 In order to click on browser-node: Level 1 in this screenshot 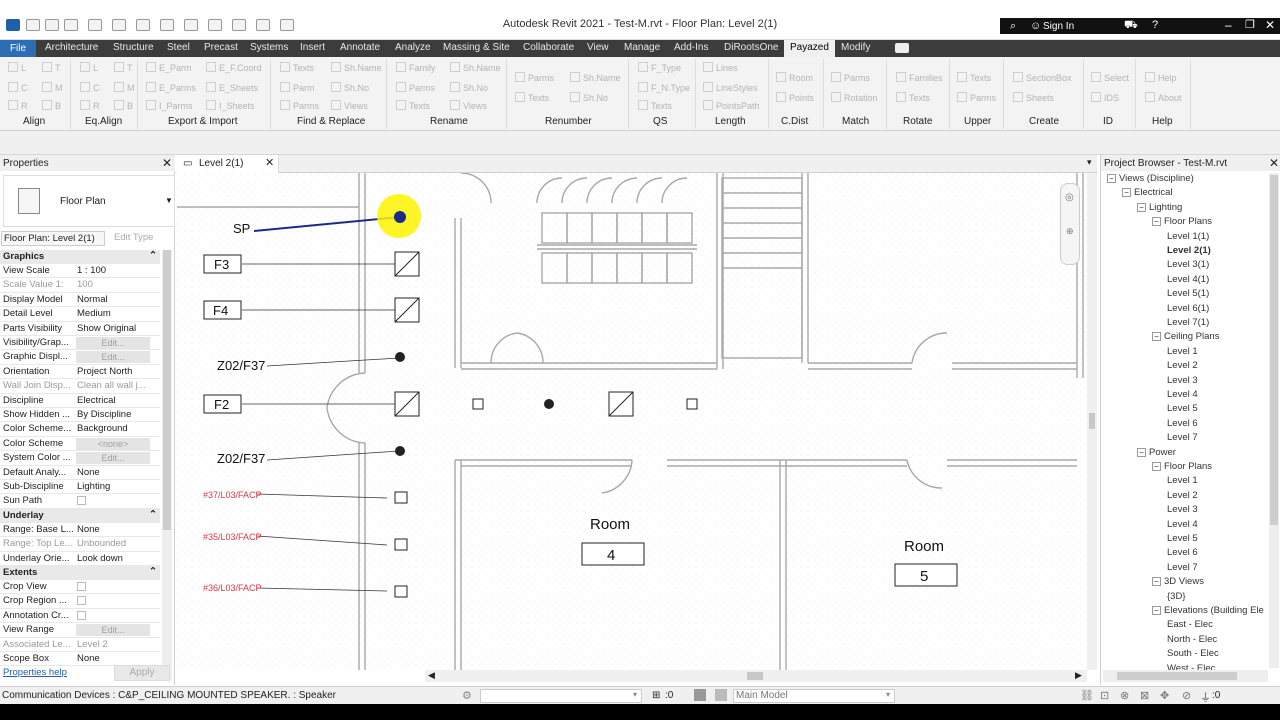, I will do `click(1182, 351)`.